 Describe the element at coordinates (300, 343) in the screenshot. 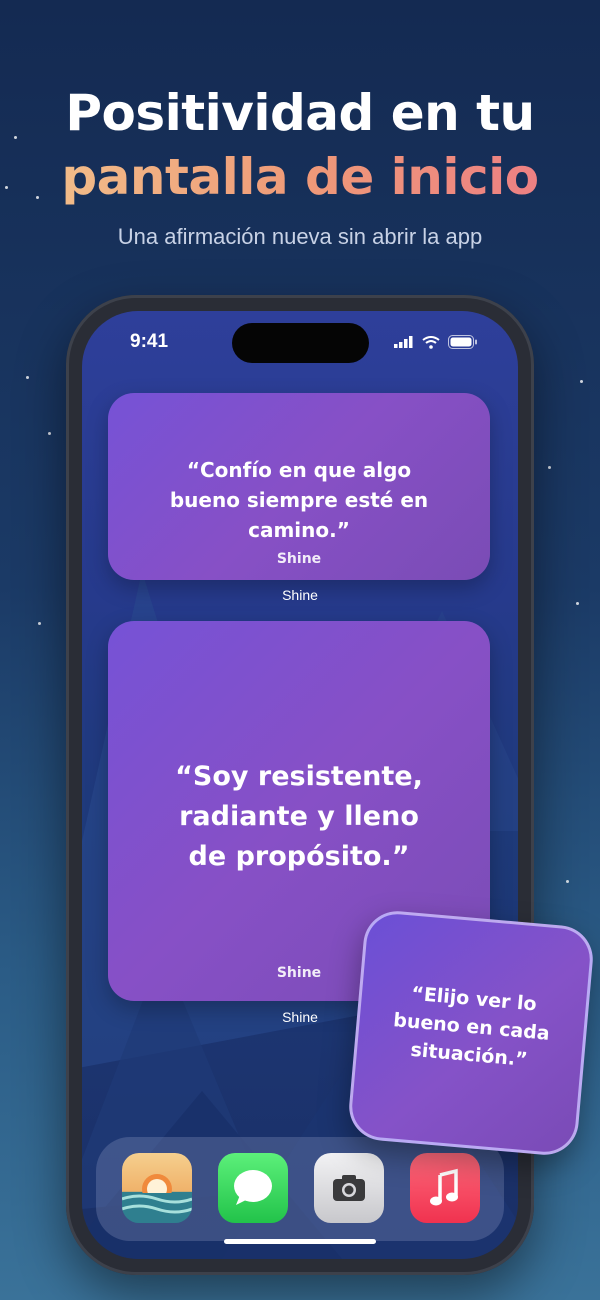

I see `dynamic-island` at that location.